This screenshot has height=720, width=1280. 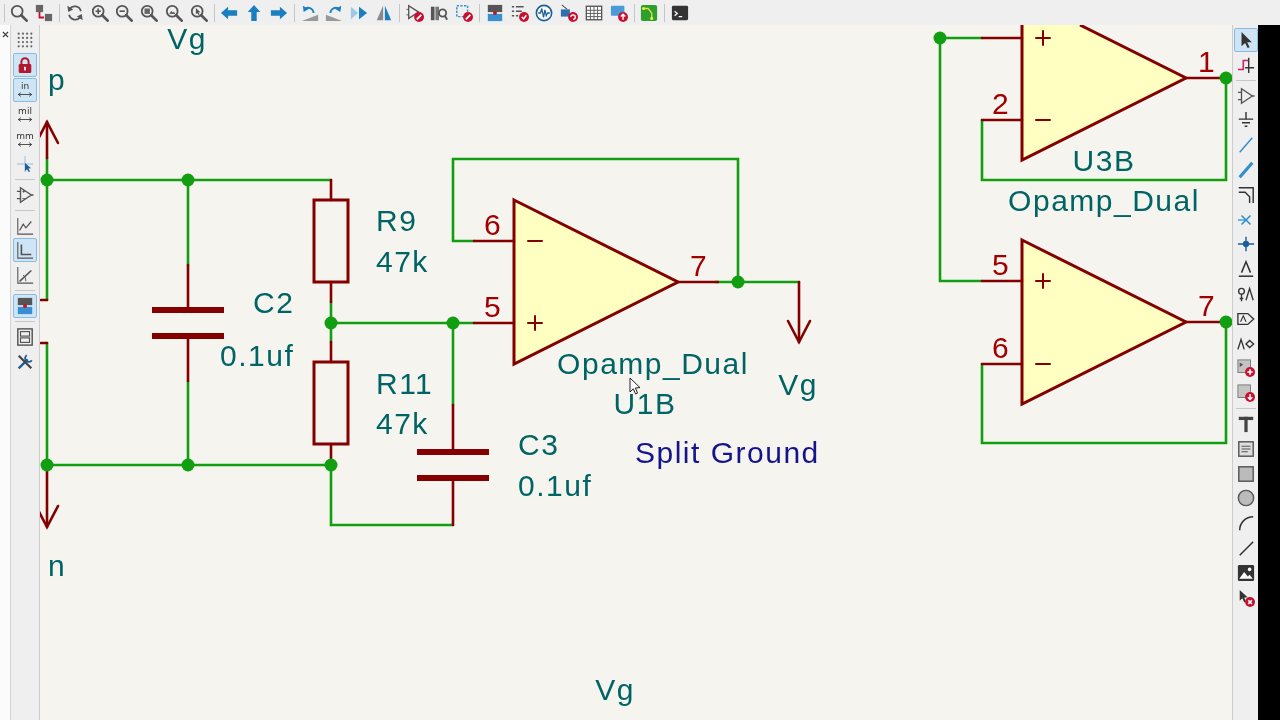 I want to click on component-reference: C2, so click(x=274, y=302).